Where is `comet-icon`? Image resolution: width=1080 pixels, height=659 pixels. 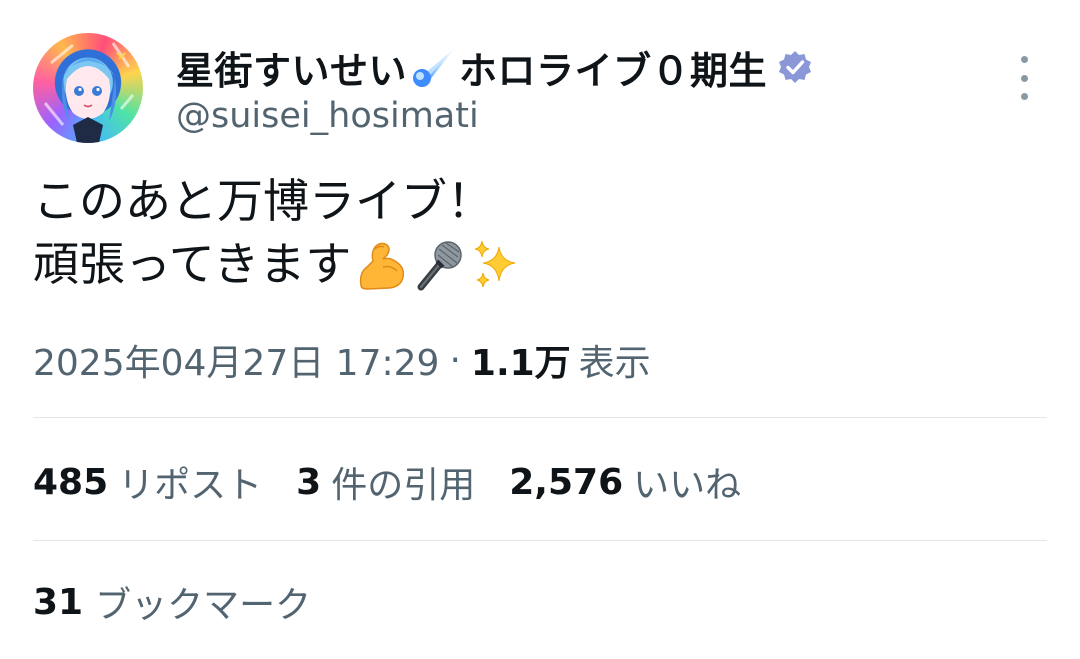 comet-icon is located at coordinates (433, 67).